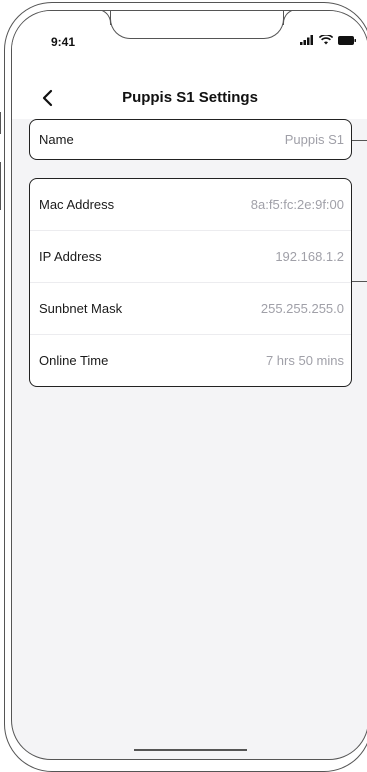 The width and height of the screenshot is (367, 772). I want to click on name-label: Name, so click(56, 139).